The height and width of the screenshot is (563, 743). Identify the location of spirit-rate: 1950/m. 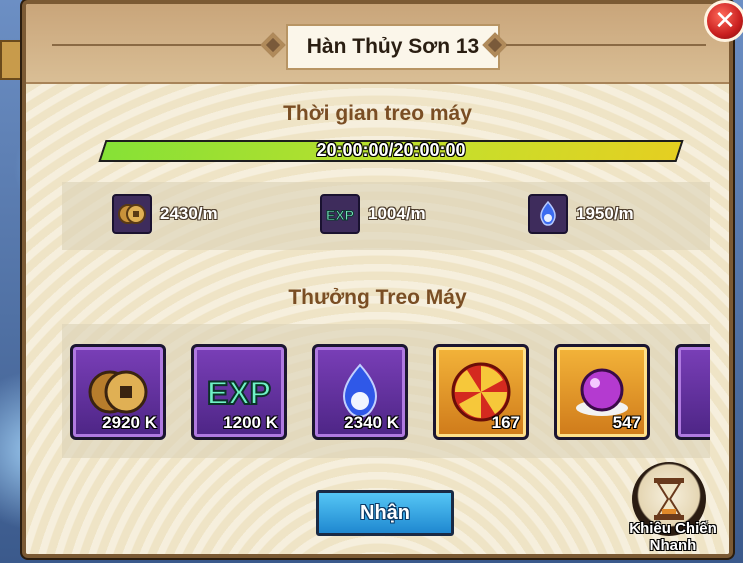
(605, 213).